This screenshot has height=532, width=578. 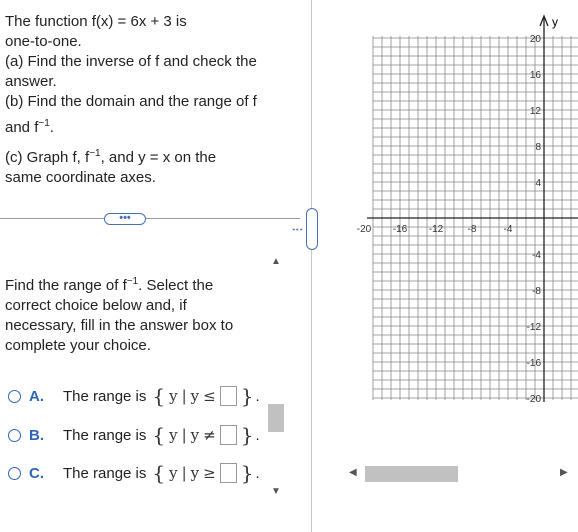 What do you see at coordinates (538, 183) in the screenshot?
I see `y-tick-label: 4` at bounding box center [538, 183].